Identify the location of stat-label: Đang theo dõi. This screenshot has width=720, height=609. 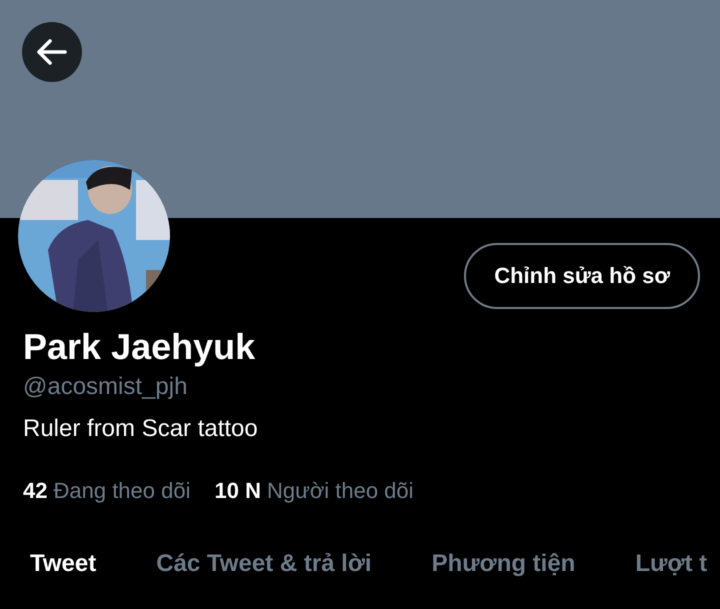
(121, 491).